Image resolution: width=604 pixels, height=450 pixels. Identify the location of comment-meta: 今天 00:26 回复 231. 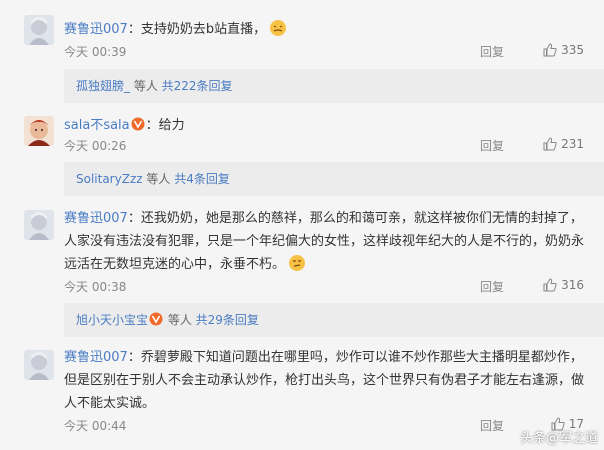
(325, 146).